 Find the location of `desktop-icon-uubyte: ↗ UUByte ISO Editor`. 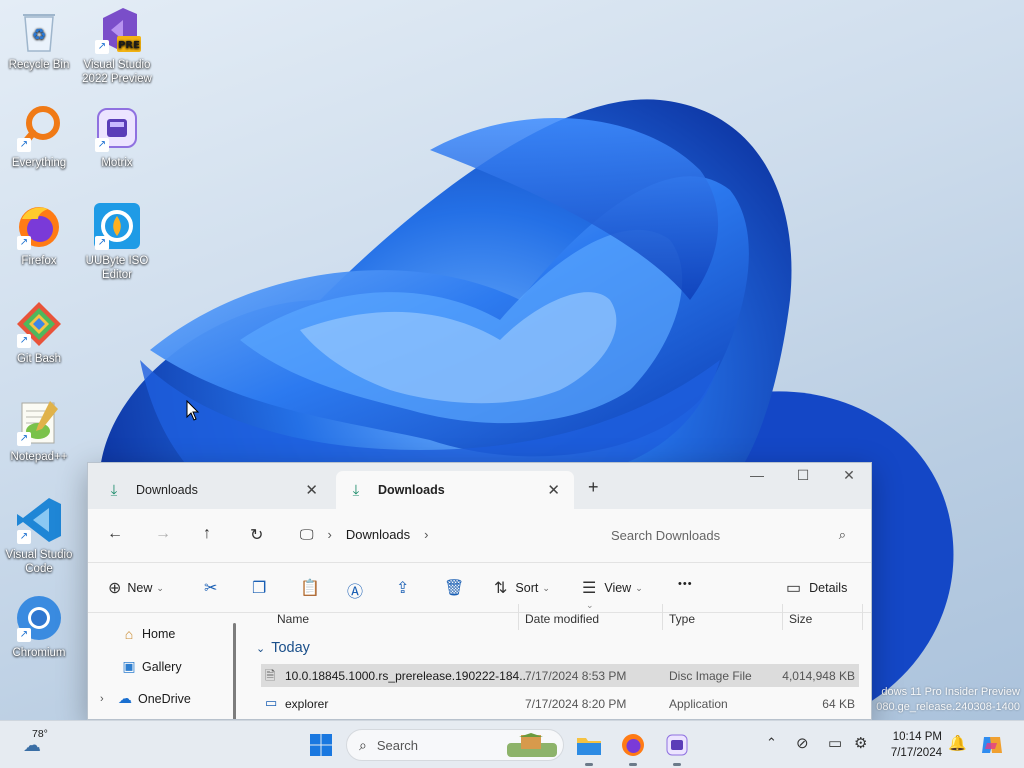

desktop-icon-uubyte: ↗ UUByte ISO Editor is located at coordinates (117, 242).